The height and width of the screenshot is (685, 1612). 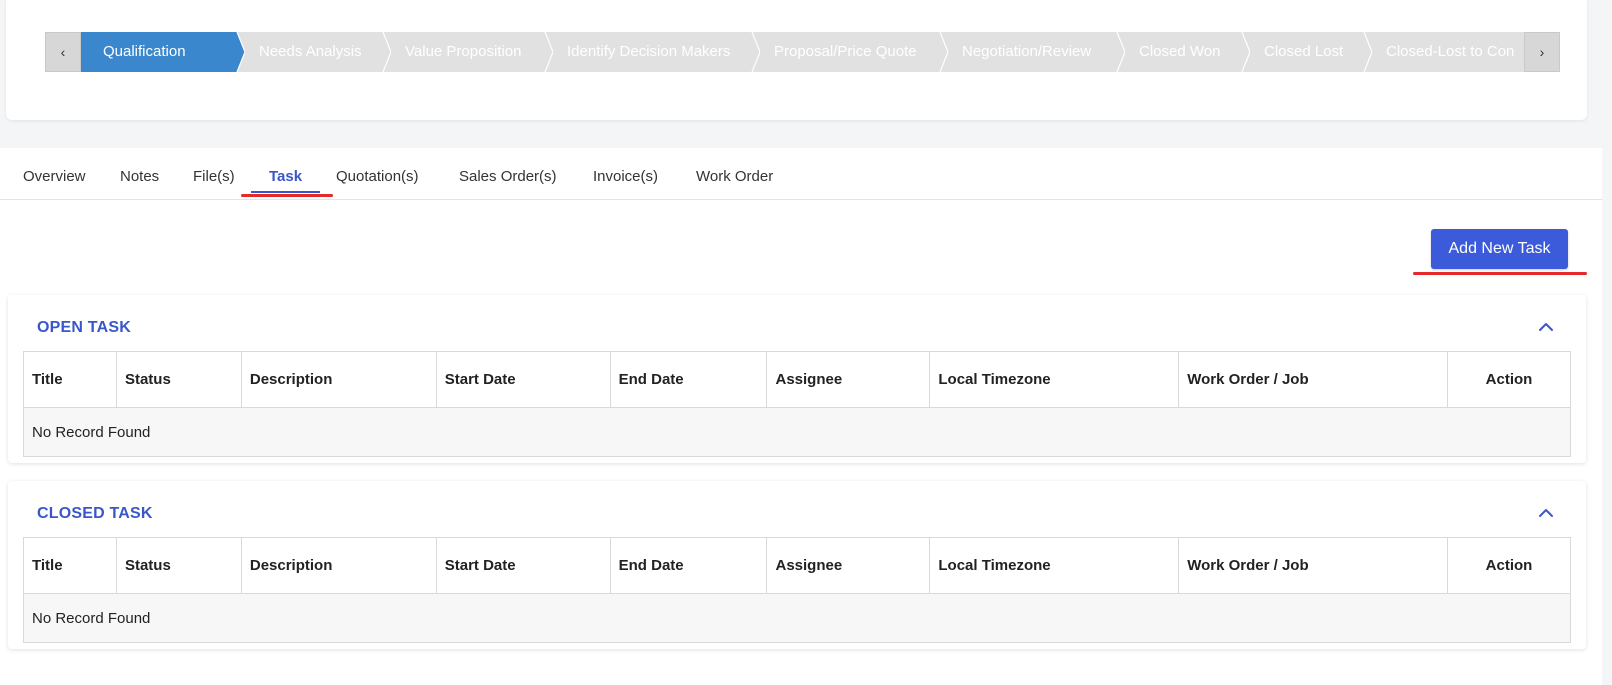 I want to click on chevron-left-icon: ‹, so click(x=63, y=52).